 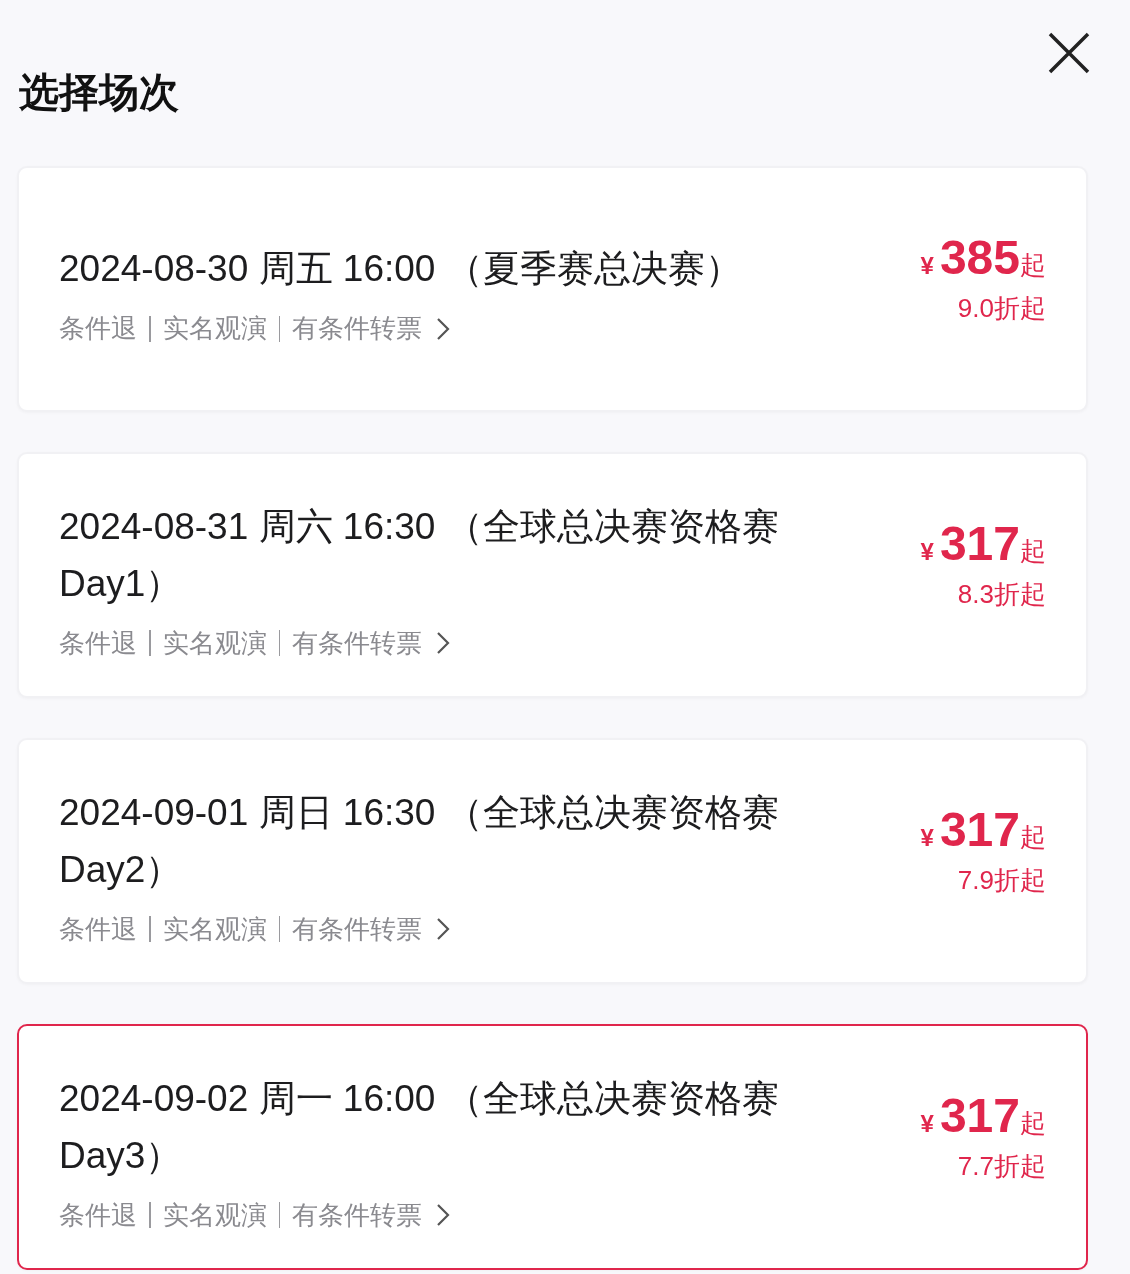 I want to click on session-title: 2024-09-01 周日 16:30 （全球总决赛资格赛Day2）, so click(x=419, y=841).